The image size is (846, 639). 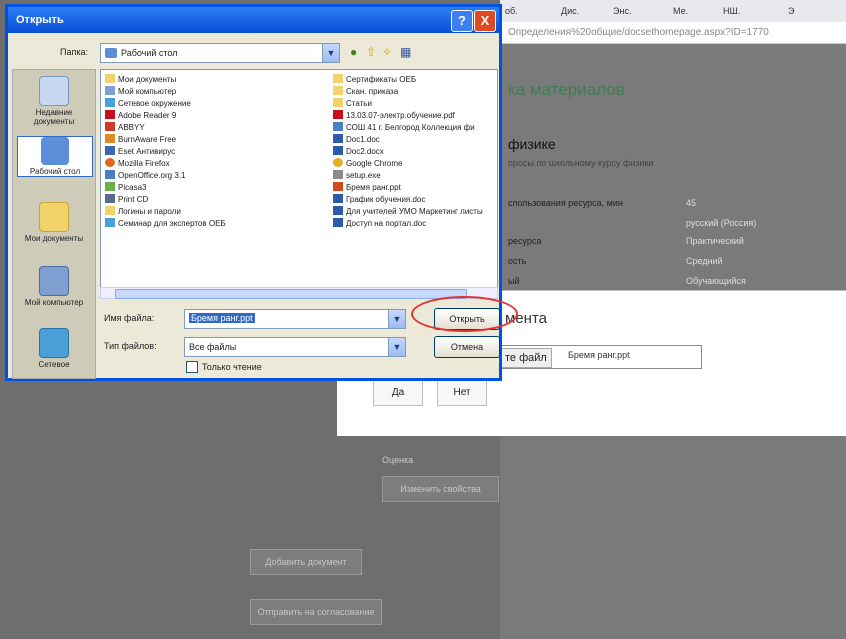 What do you see at coordinates (253, 20) in the screenshot?
I see `dialog-titlebar: Открыть ? X` at bounding box center [253, 20].